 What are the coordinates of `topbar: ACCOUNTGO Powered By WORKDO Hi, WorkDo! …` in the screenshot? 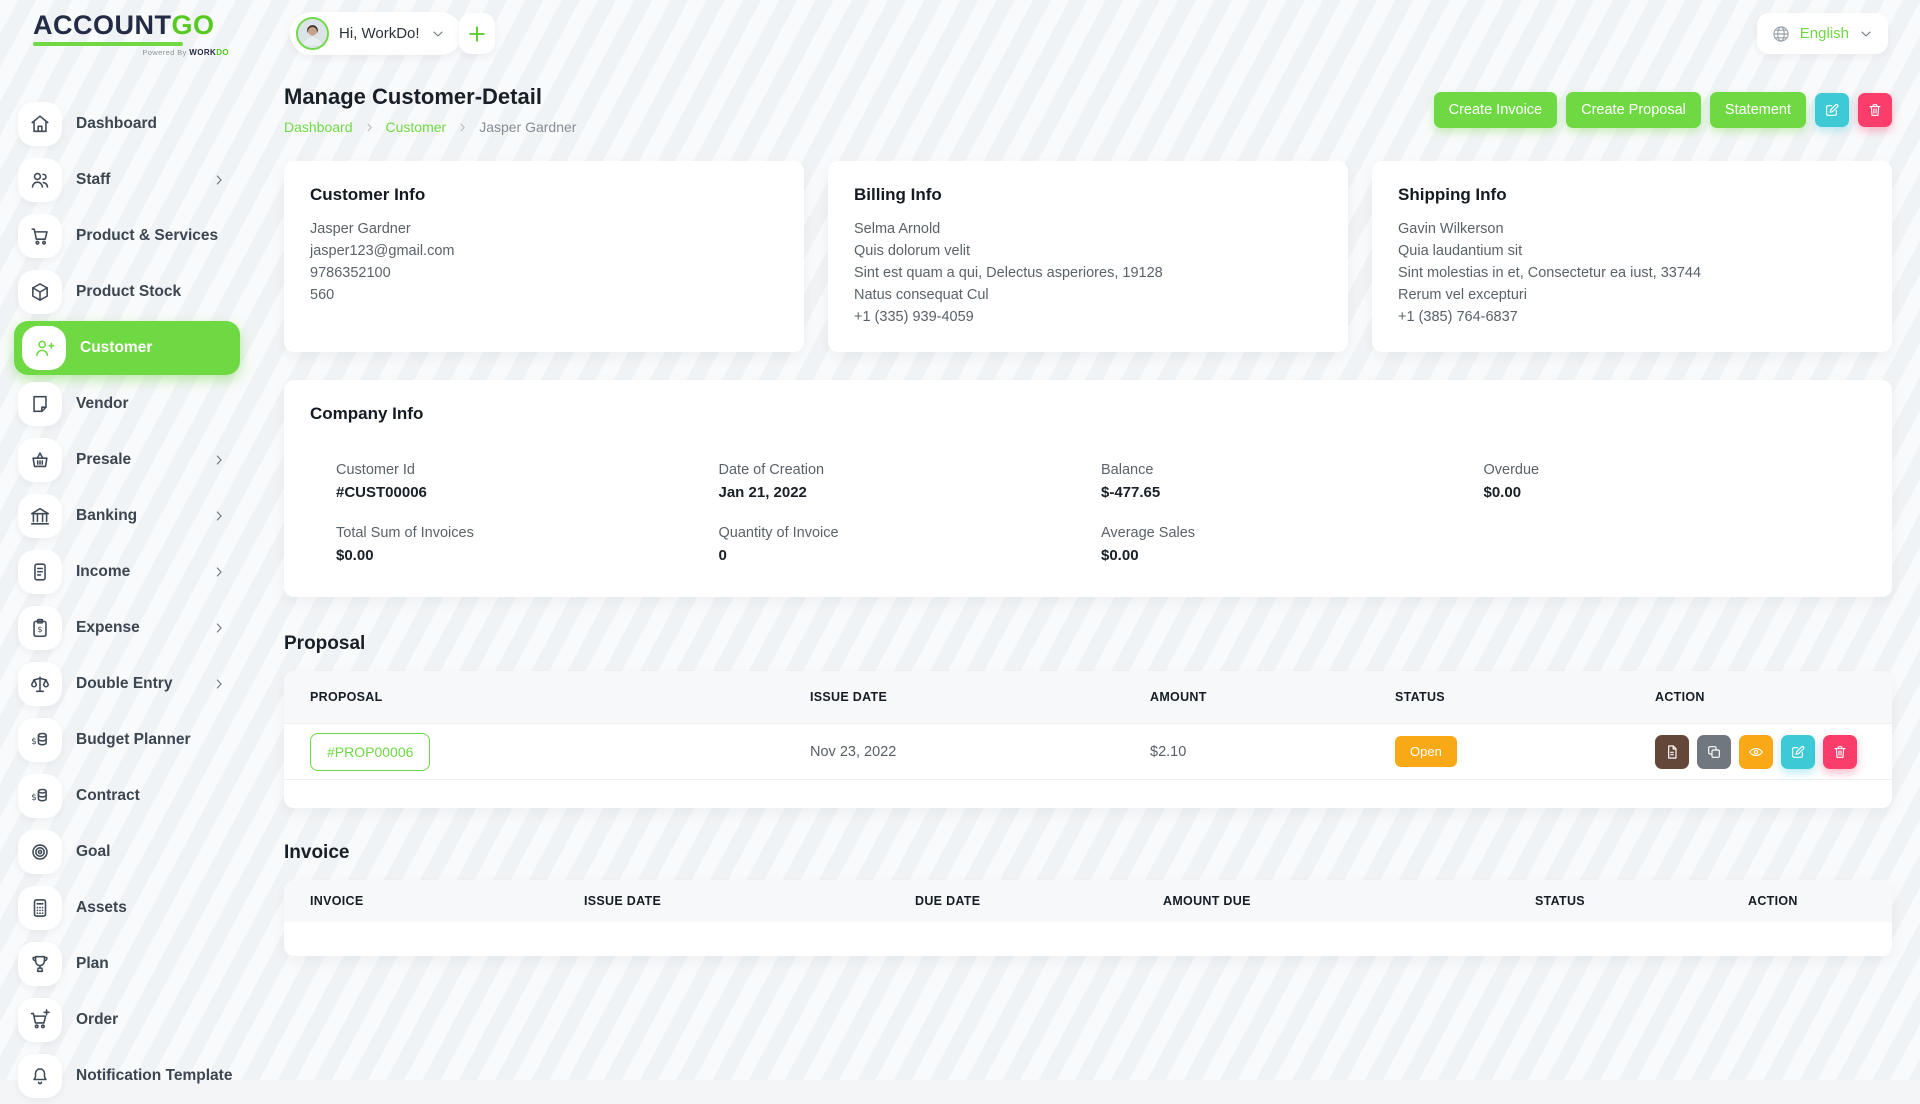 It's located at (960, 35).